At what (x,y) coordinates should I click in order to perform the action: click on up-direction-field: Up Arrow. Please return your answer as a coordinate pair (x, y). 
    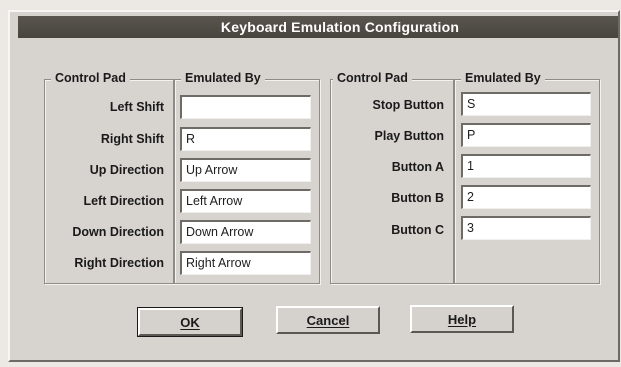
    Looking at the image, I should click on (245, 170).